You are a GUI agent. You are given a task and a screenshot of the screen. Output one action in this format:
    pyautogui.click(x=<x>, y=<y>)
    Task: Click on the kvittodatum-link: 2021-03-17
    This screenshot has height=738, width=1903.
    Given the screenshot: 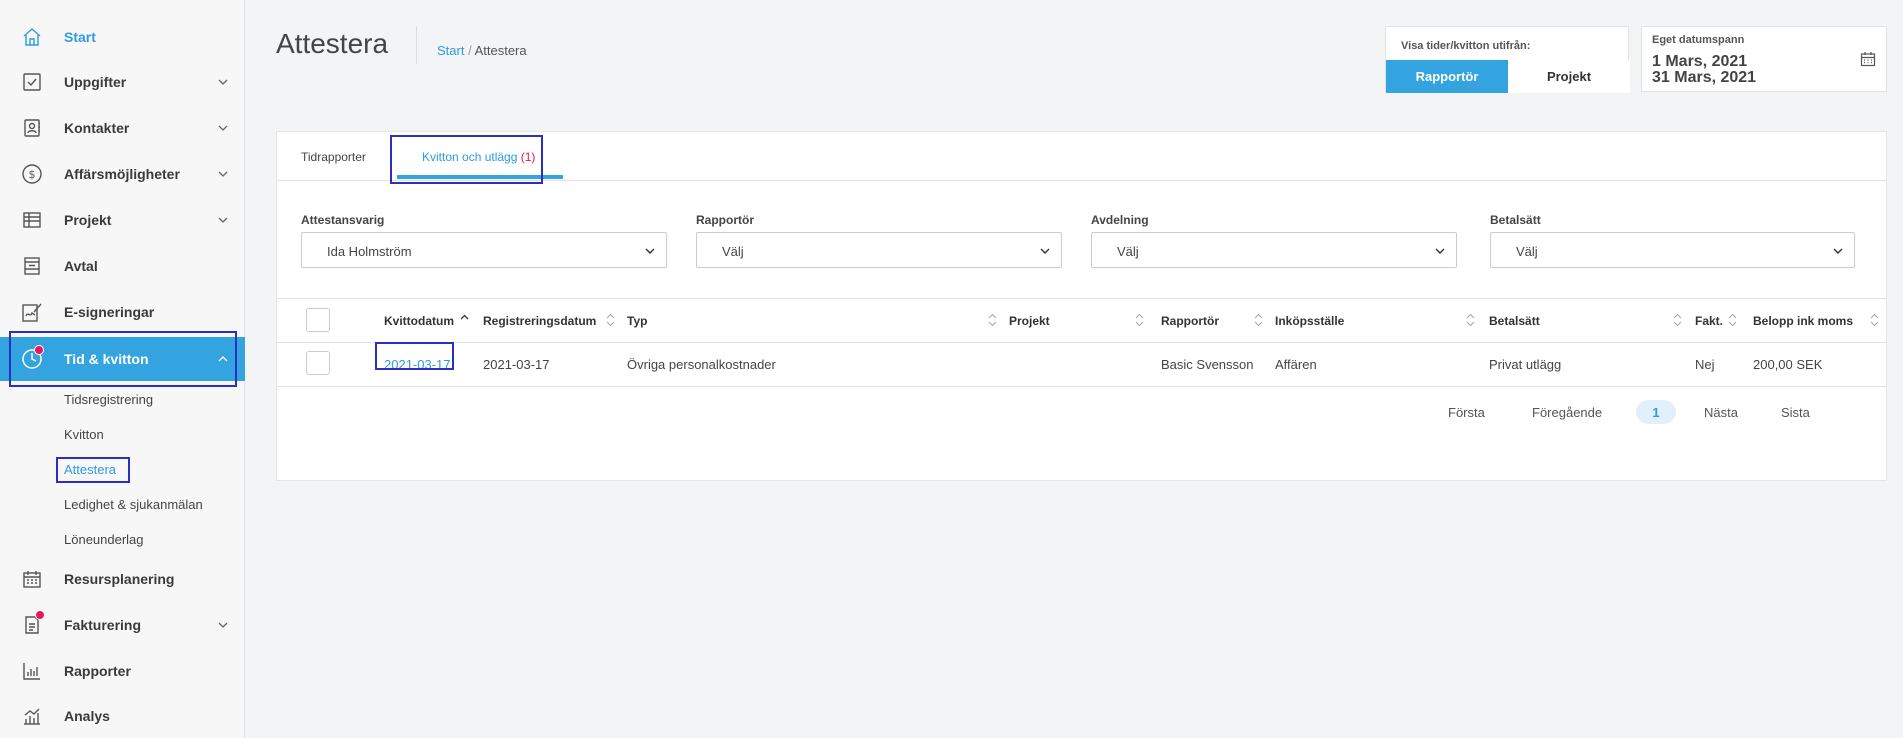 What is the action you would take?
    pyautogui.click(x=417, y=364)
    